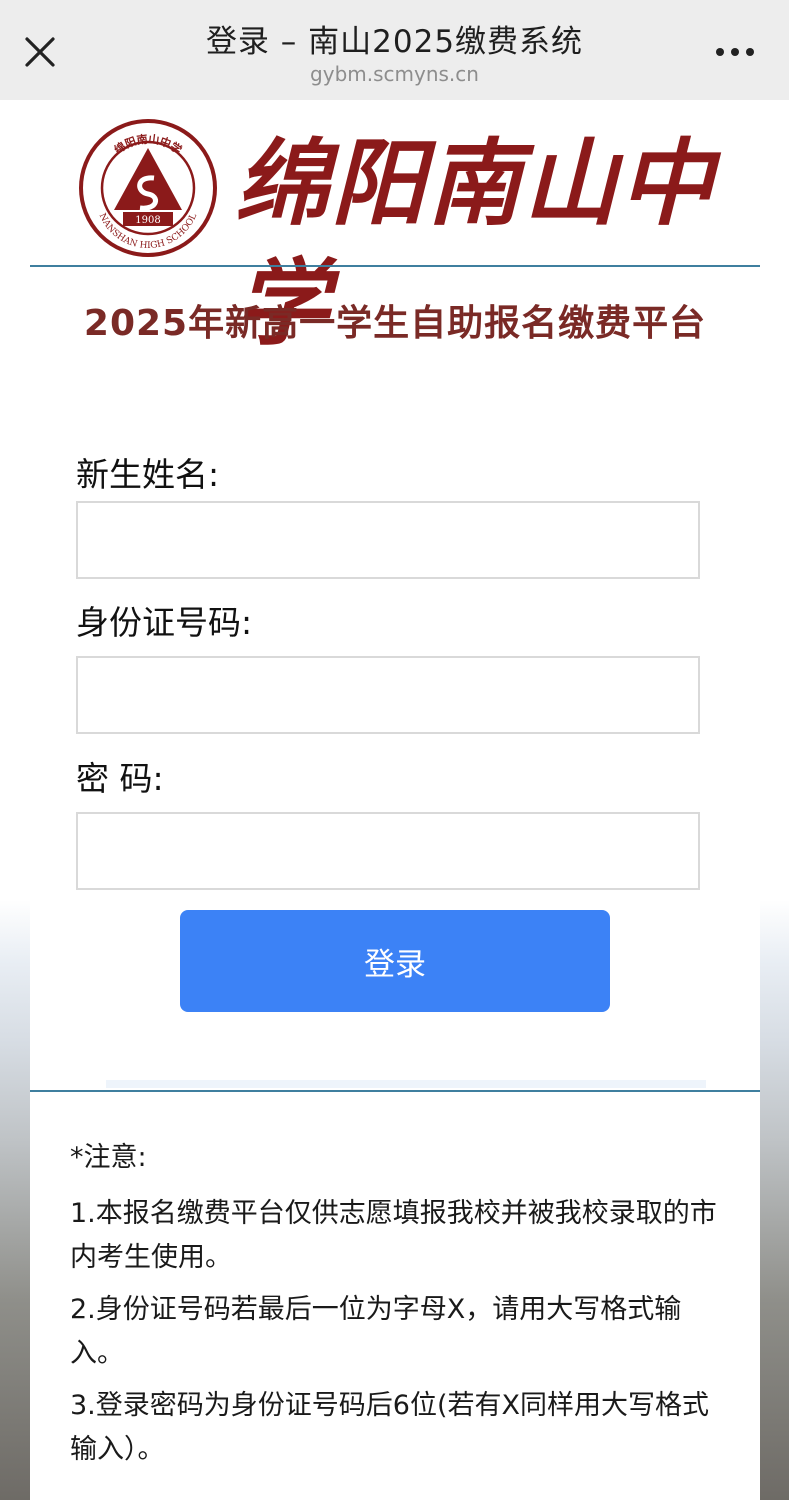 The width and height of the screenshot is (789, 1500). Describe the element at coordinates (406, 1084) in the screenshot. I see `decorative-strip` at that location.